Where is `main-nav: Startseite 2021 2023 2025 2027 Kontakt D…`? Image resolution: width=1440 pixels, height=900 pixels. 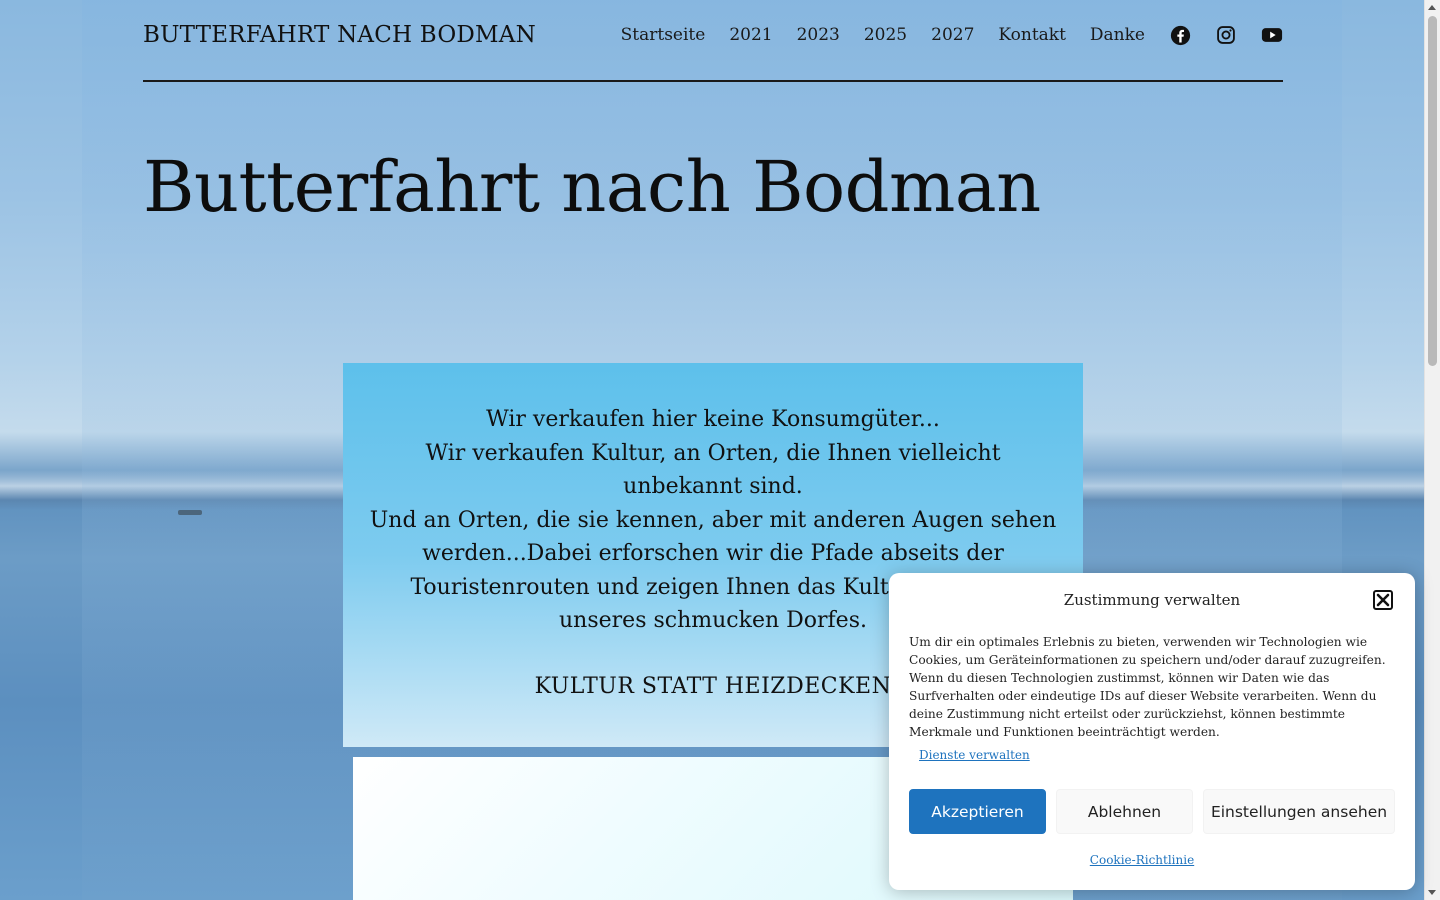
main-nav: Startseite 2021 2023 2025 2027 Kontakt D… is located at coordinates (940, 35).